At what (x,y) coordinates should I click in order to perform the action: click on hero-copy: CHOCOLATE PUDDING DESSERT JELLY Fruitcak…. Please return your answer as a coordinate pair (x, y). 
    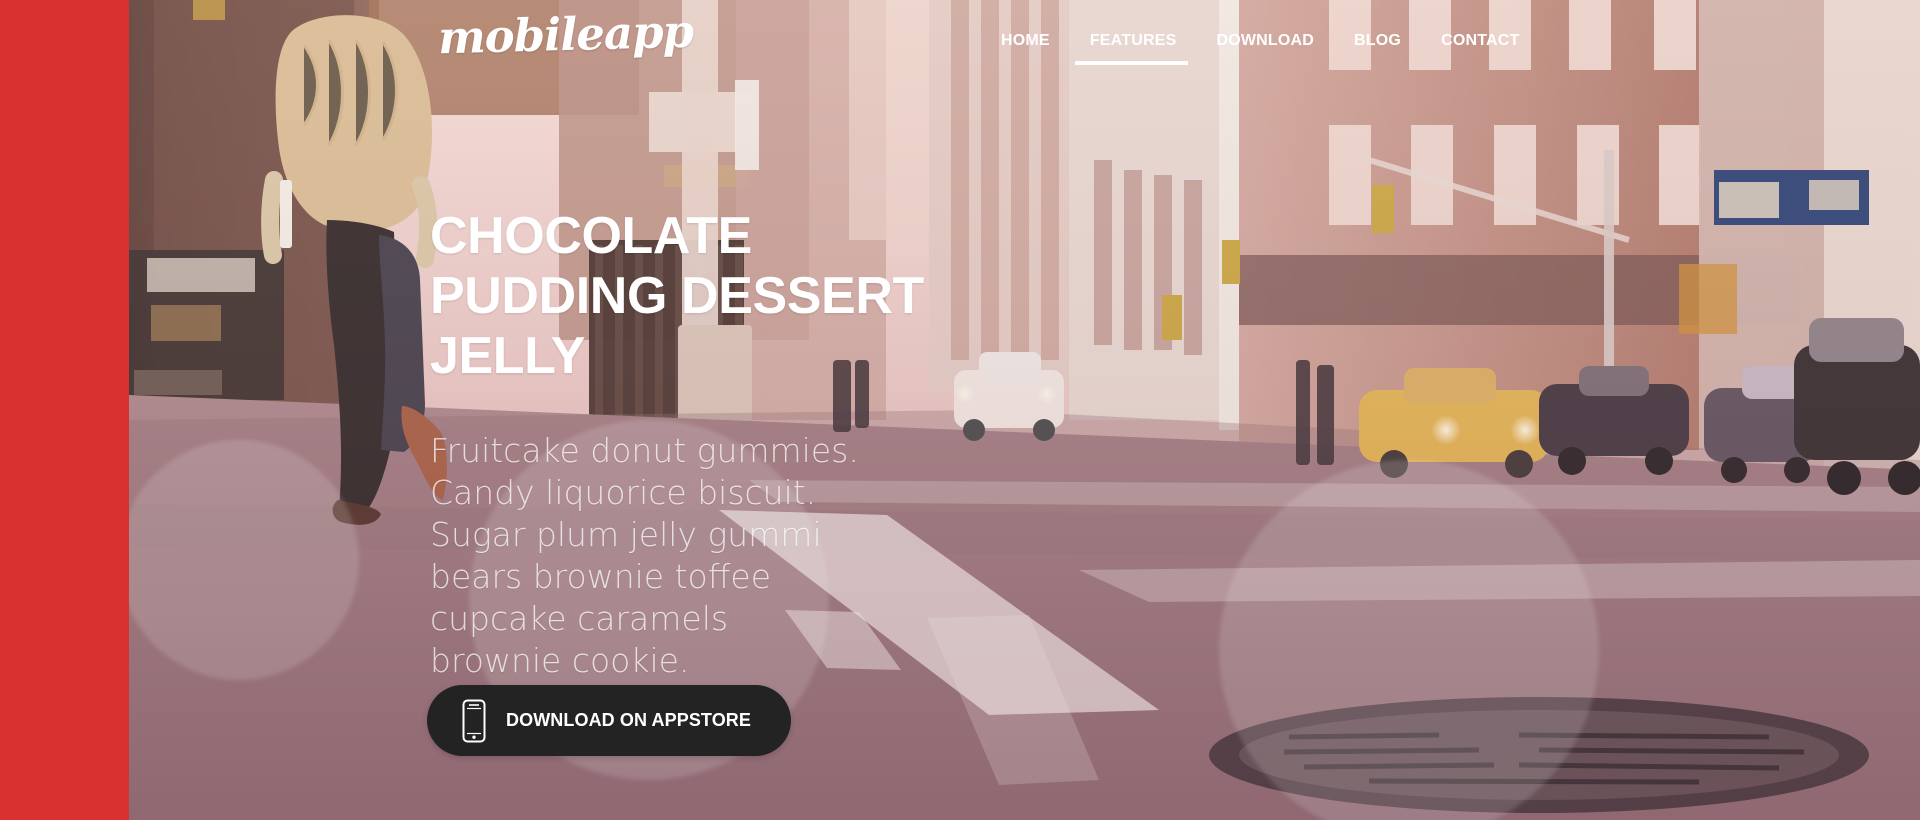
    Looking at the image, I should click on (680, 444).